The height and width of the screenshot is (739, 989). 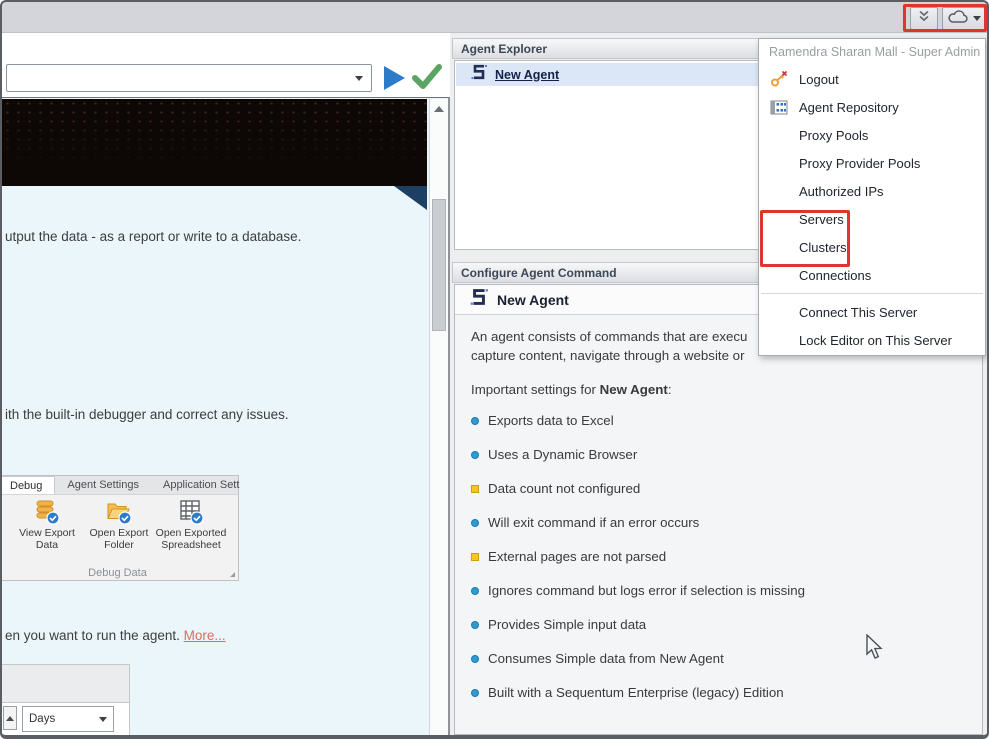 I want to click on debug-data-group-label: Debug Data, so click(x=117, y=573).